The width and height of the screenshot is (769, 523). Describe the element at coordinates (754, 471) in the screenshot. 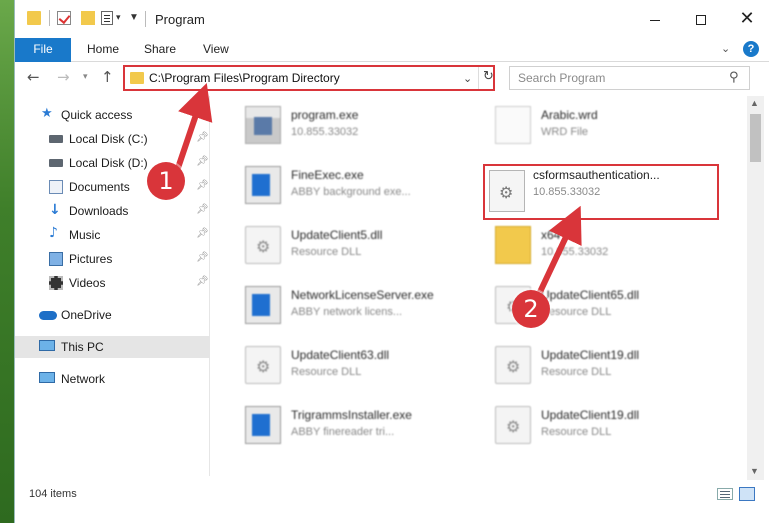

I see `scroll-down-icon: ▼` at that location.